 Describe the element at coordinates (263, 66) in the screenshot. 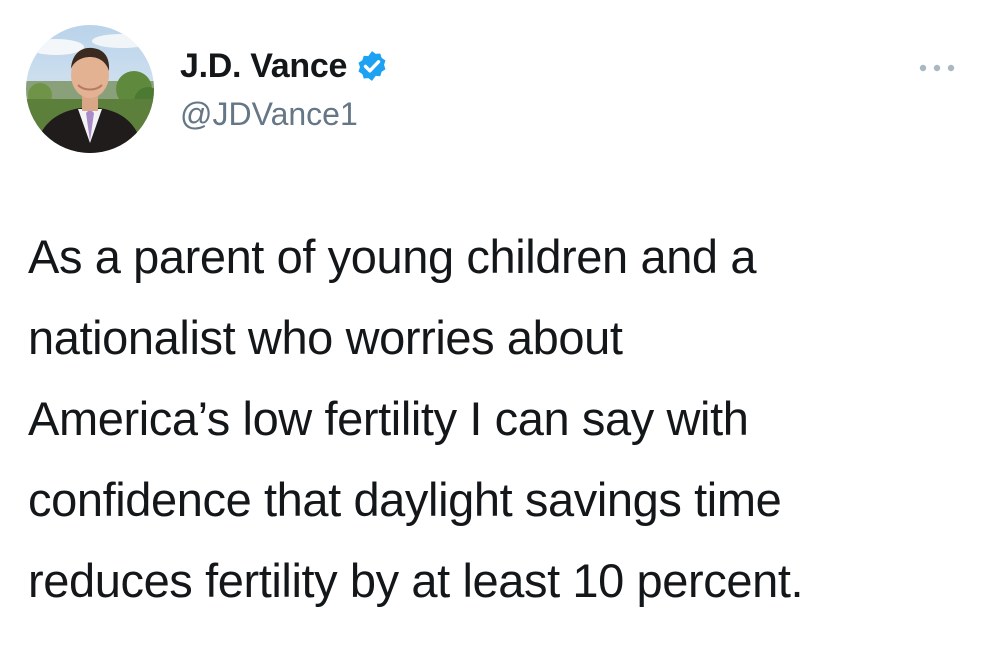

I see `author-display-name: J.D. Vance` at that location.